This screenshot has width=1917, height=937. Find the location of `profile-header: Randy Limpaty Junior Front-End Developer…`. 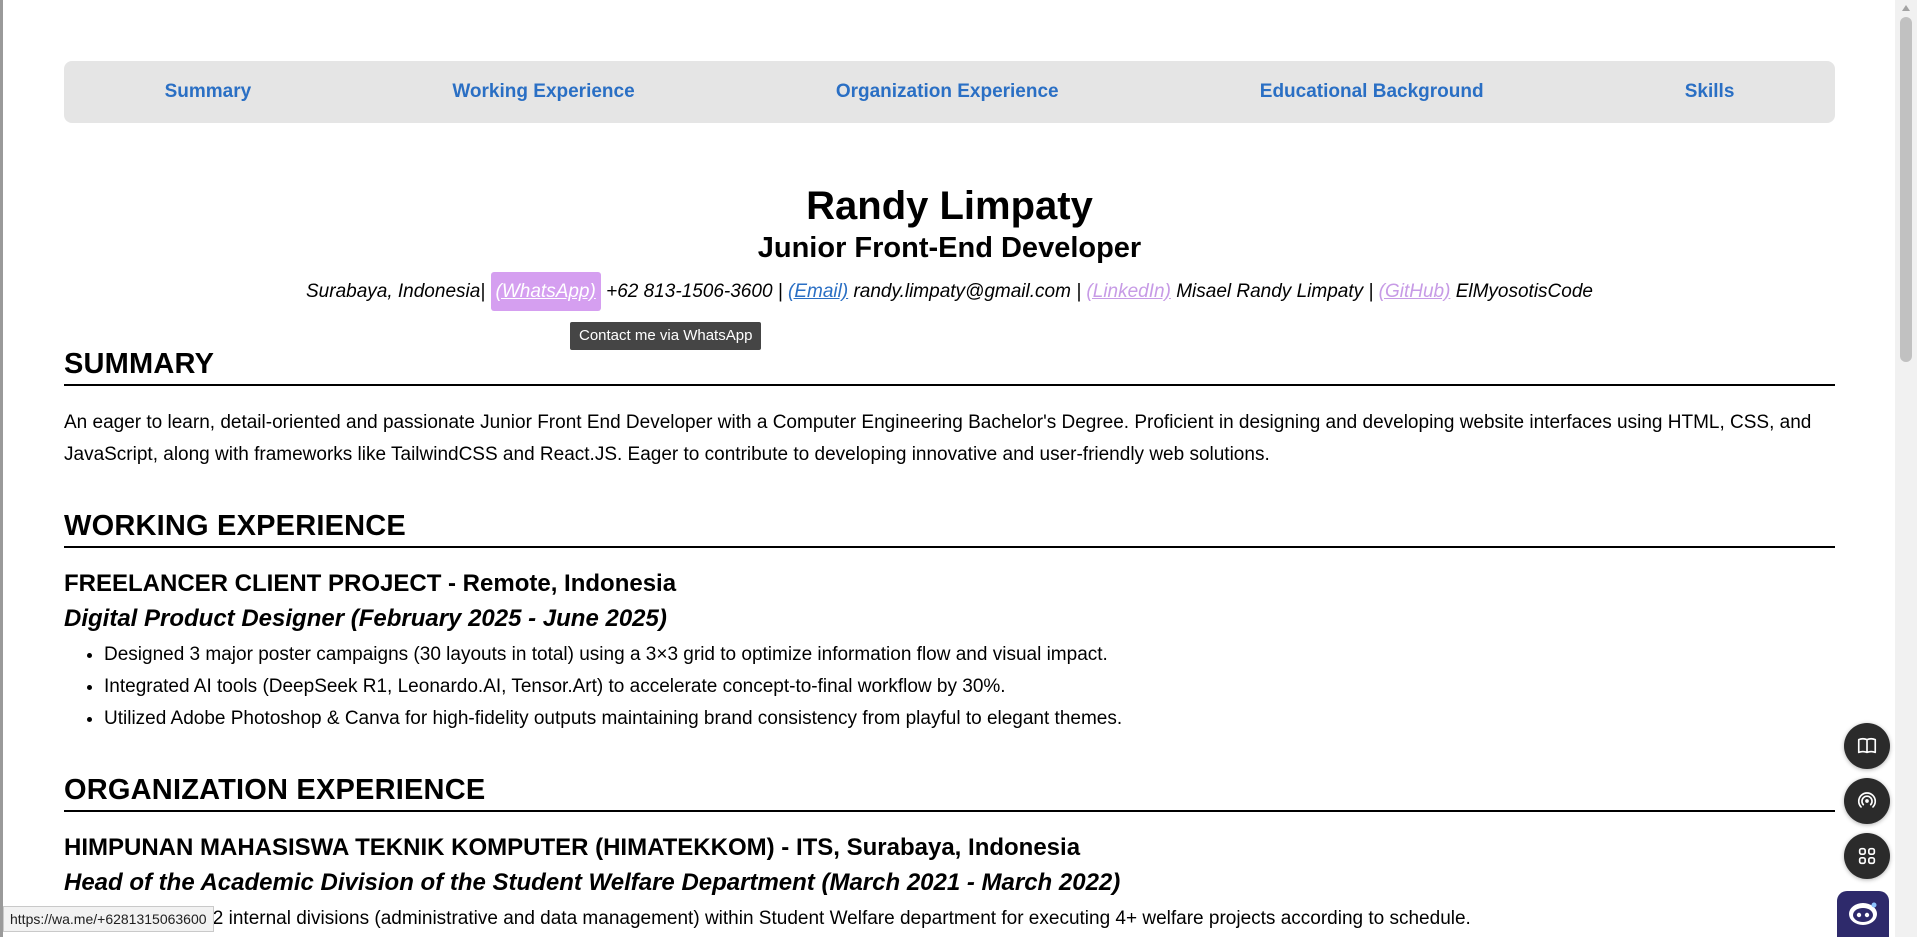

profile-header: Randy Limpaty Junior Front-End Developer… is located at coordinates (949, 248).